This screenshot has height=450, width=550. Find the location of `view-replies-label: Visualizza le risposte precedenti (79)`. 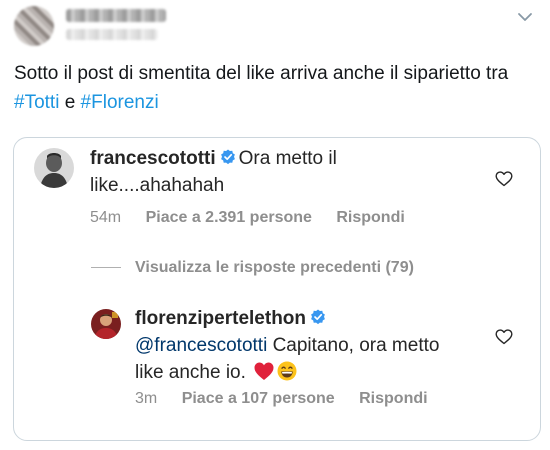

view-replies-label: Visualizza le risposte precedenti (79) is located at coordinates (274, 267).